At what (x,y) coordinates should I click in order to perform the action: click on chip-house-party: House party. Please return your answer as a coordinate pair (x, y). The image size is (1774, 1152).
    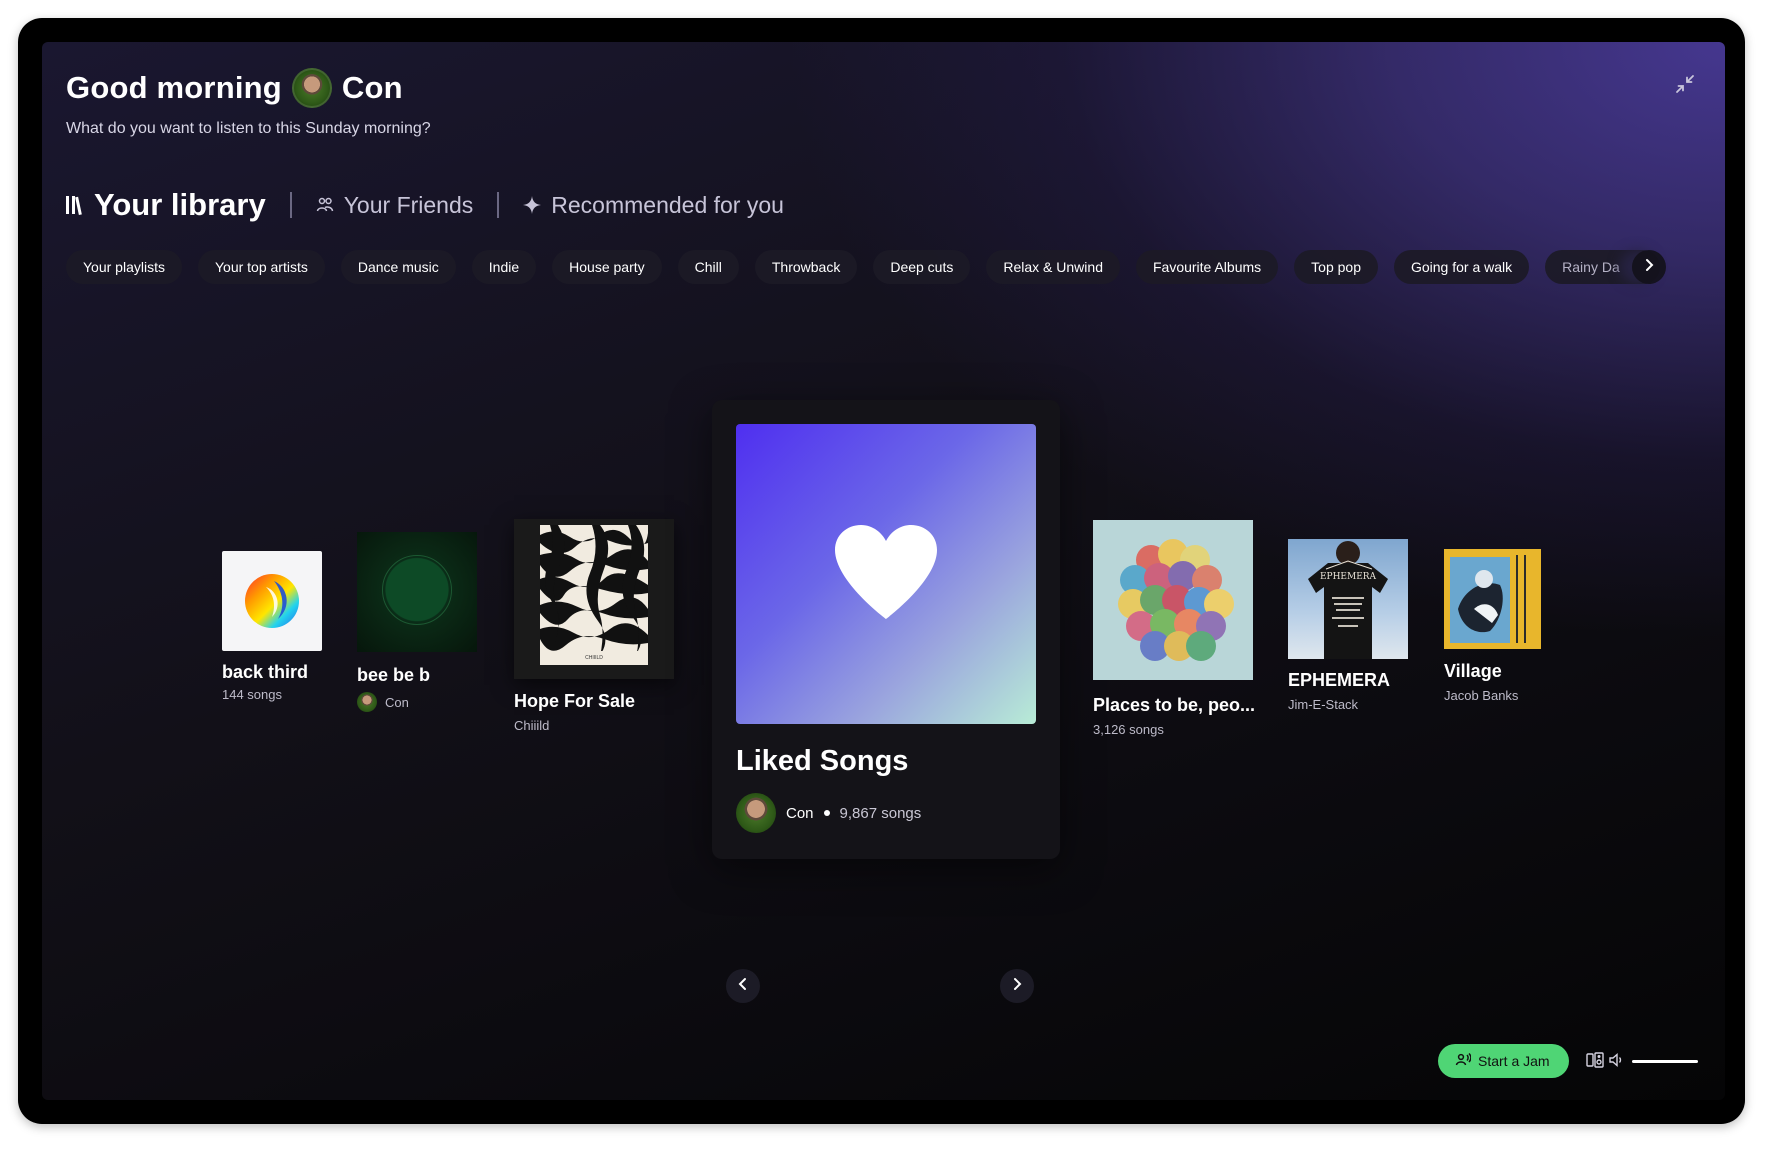
    Looking at the image, I should click on (607, 267).